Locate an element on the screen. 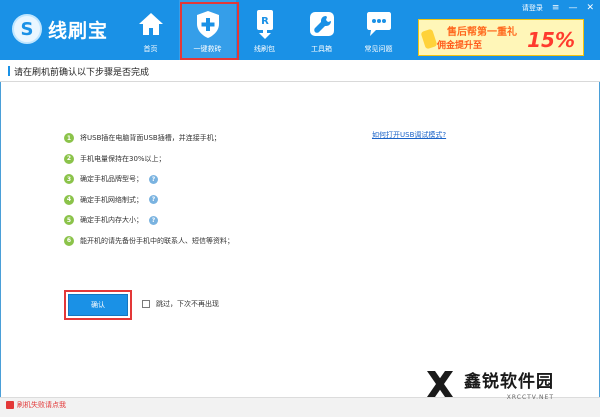  usb-debug-help-link: 如何打开USB调试模式? is located at coordinates (409, 135).